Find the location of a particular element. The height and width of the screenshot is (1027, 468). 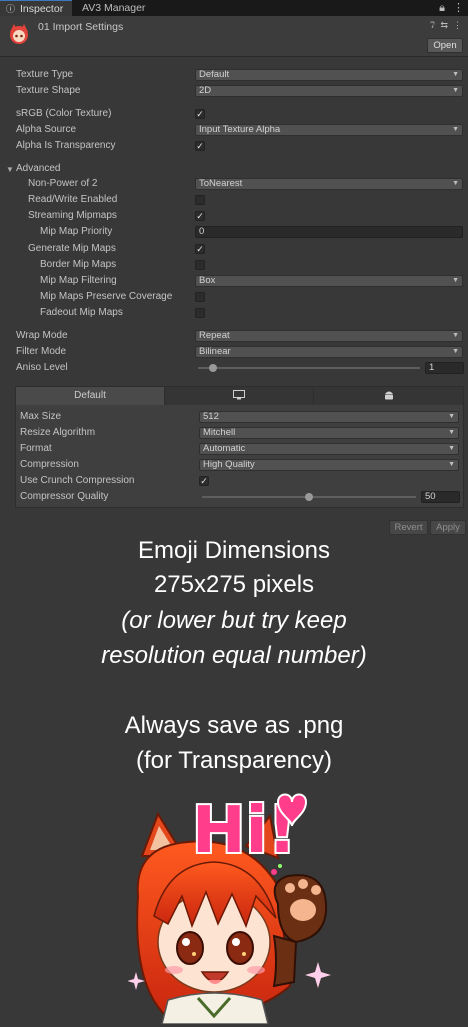

aniso-slider-knob is located at coordinates (213, 368).